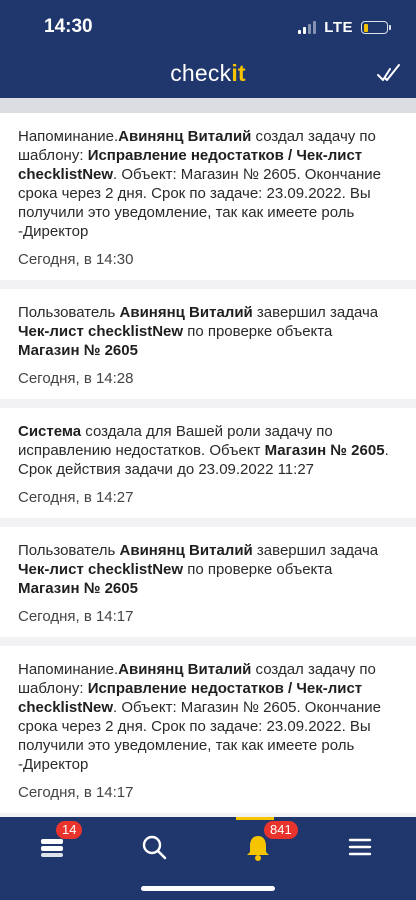  I want to click on tab-tasks: 14, so click(59, 842).